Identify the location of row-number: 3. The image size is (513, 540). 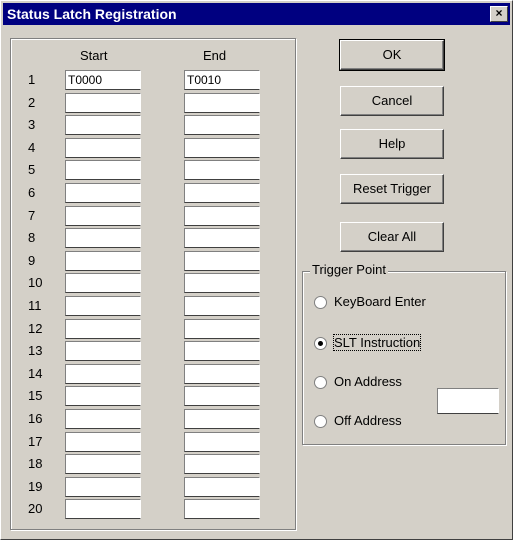
(32, 124).